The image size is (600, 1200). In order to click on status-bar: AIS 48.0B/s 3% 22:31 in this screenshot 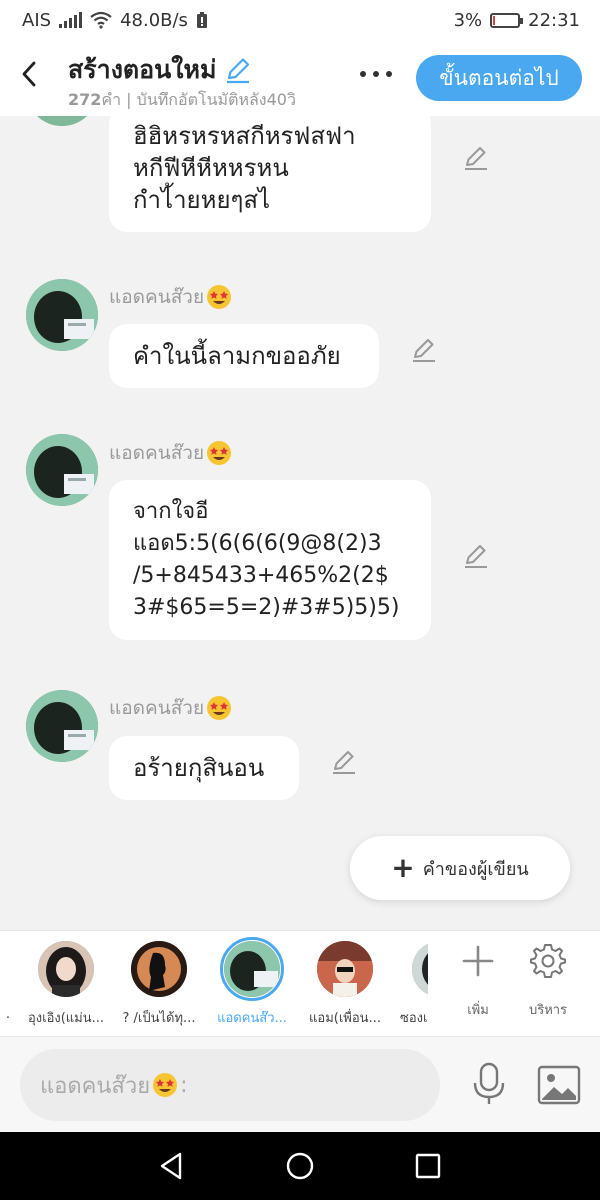, I will do `click(300, 20)`.